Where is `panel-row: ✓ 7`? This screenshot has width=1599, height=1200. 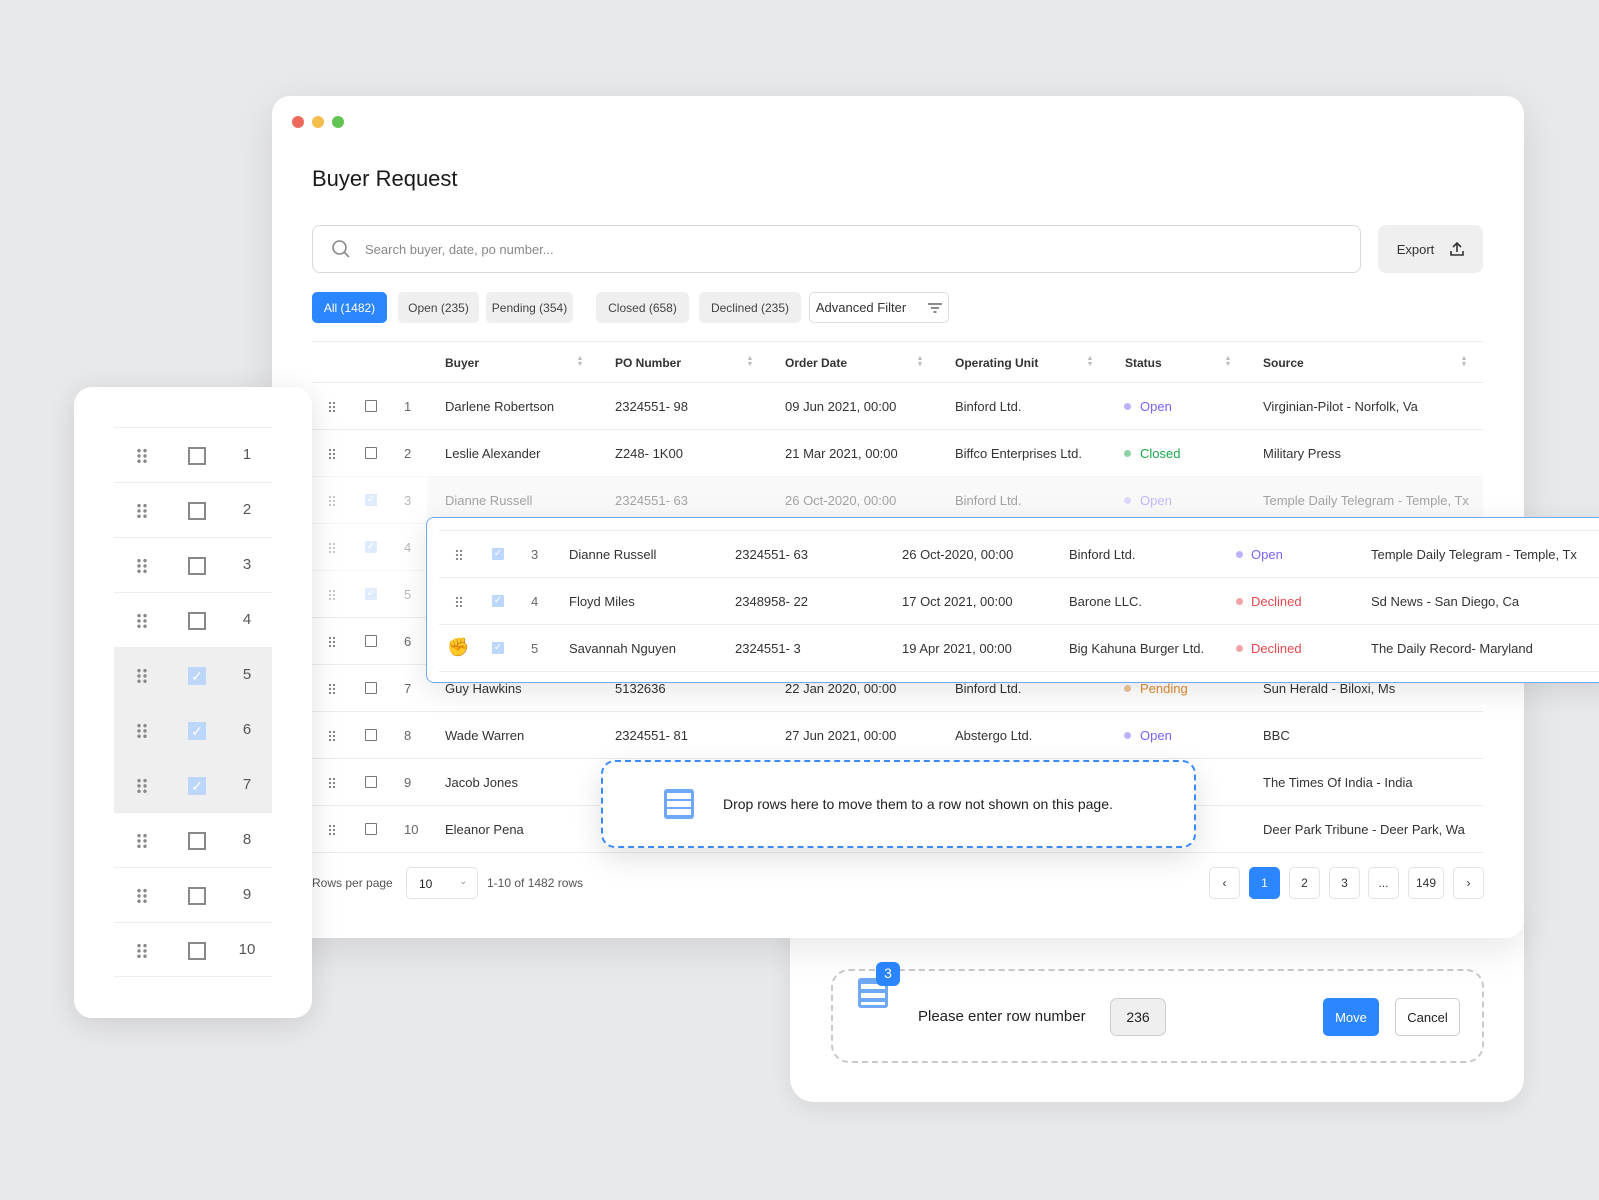 panel-row: ✓ 7 is located at coordinates (193, 784).